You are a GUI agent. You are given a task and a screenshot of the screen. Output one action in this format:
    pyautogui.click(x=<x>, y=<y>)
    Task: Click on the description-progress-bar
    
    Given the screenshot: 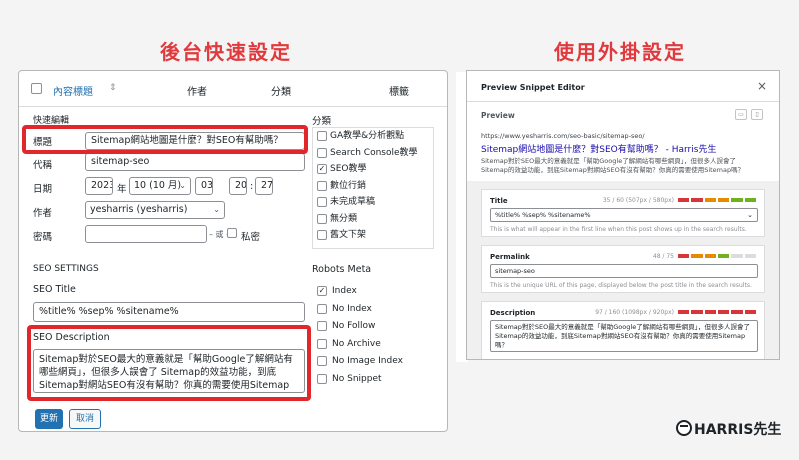 What is the action you would take?
    pyautogui.click(x=717, y=312)
    